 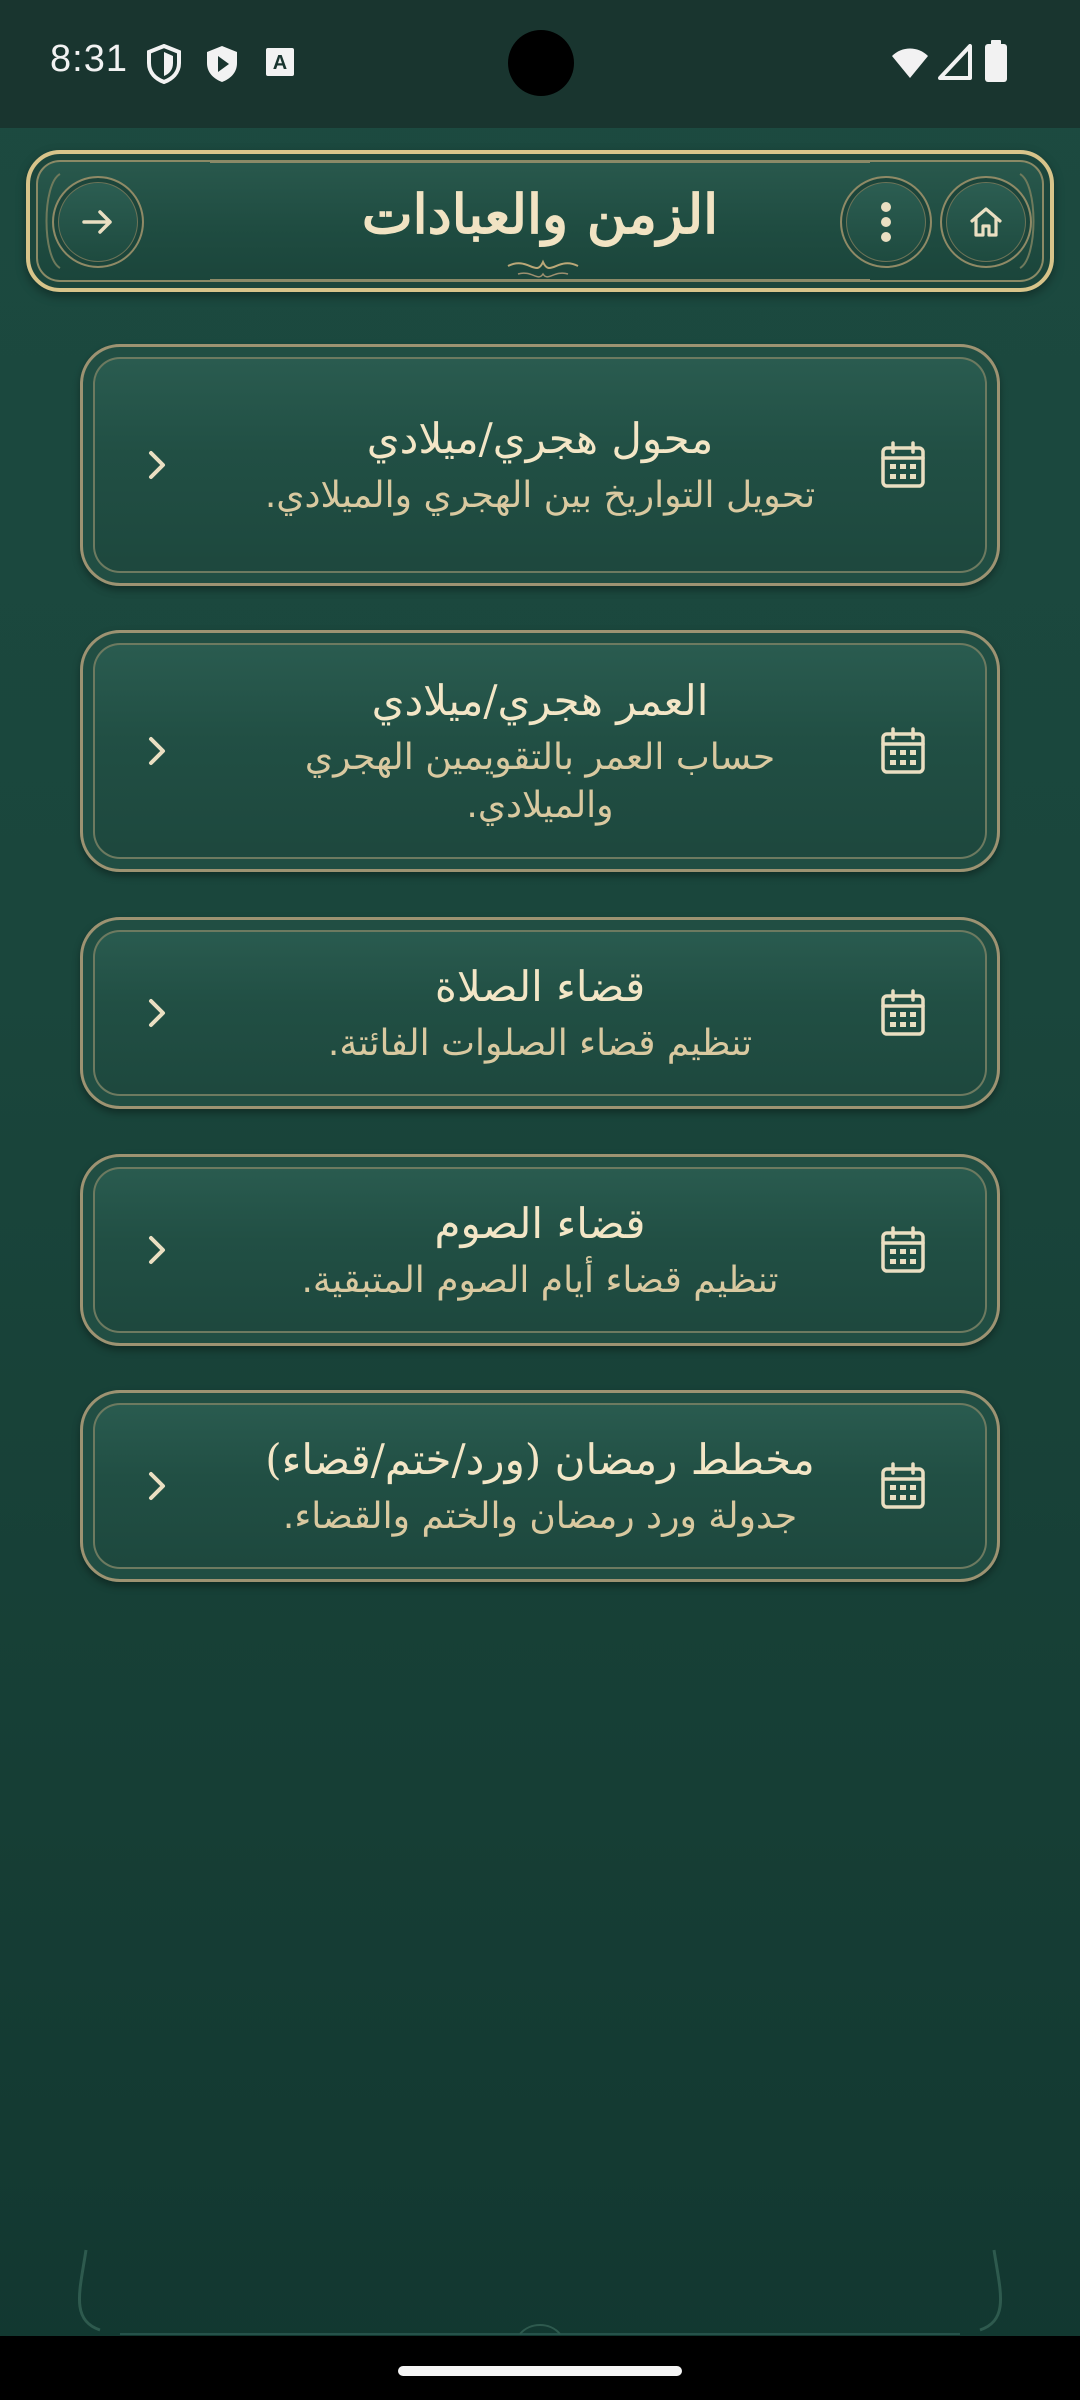 I want to click on card-description: حساب العمر بالتقويمين الهجري والميلادي., so click(x=540, y=781).